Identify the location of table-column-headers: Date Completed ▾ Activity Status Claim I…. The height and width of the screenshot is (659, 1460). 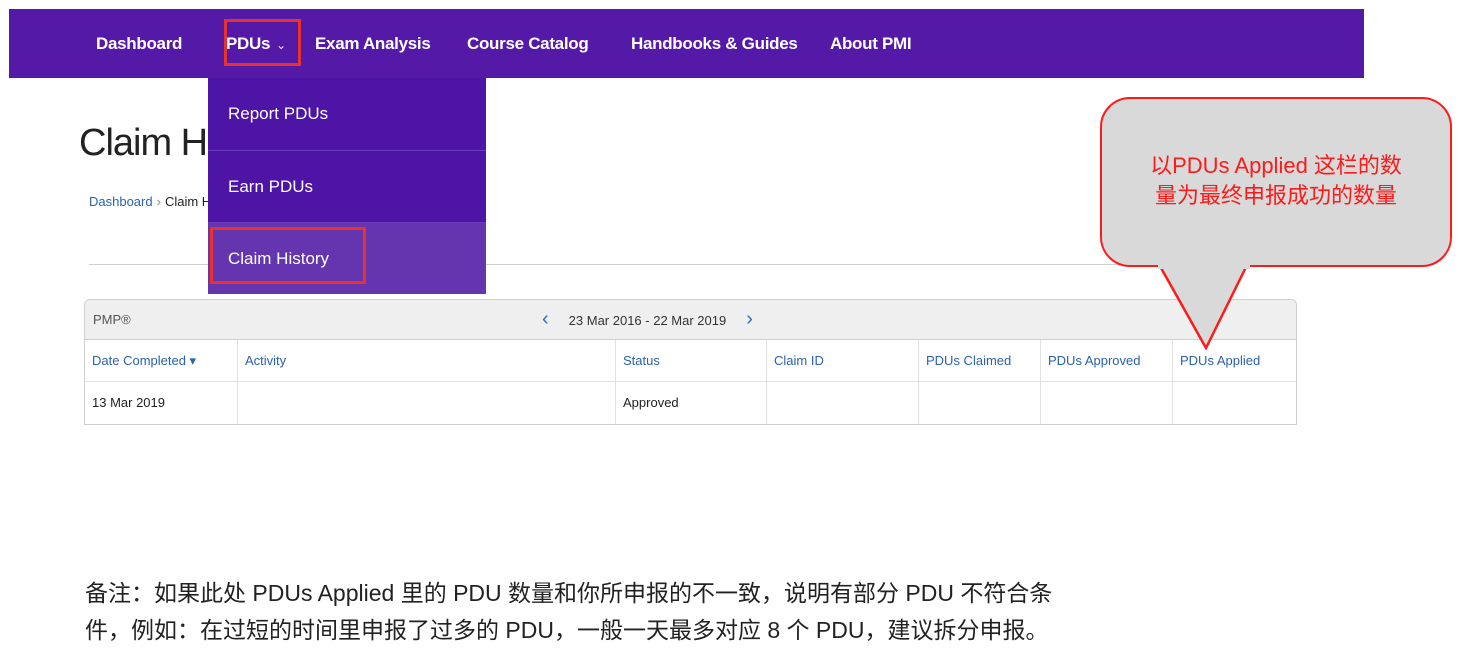
(690, 361).